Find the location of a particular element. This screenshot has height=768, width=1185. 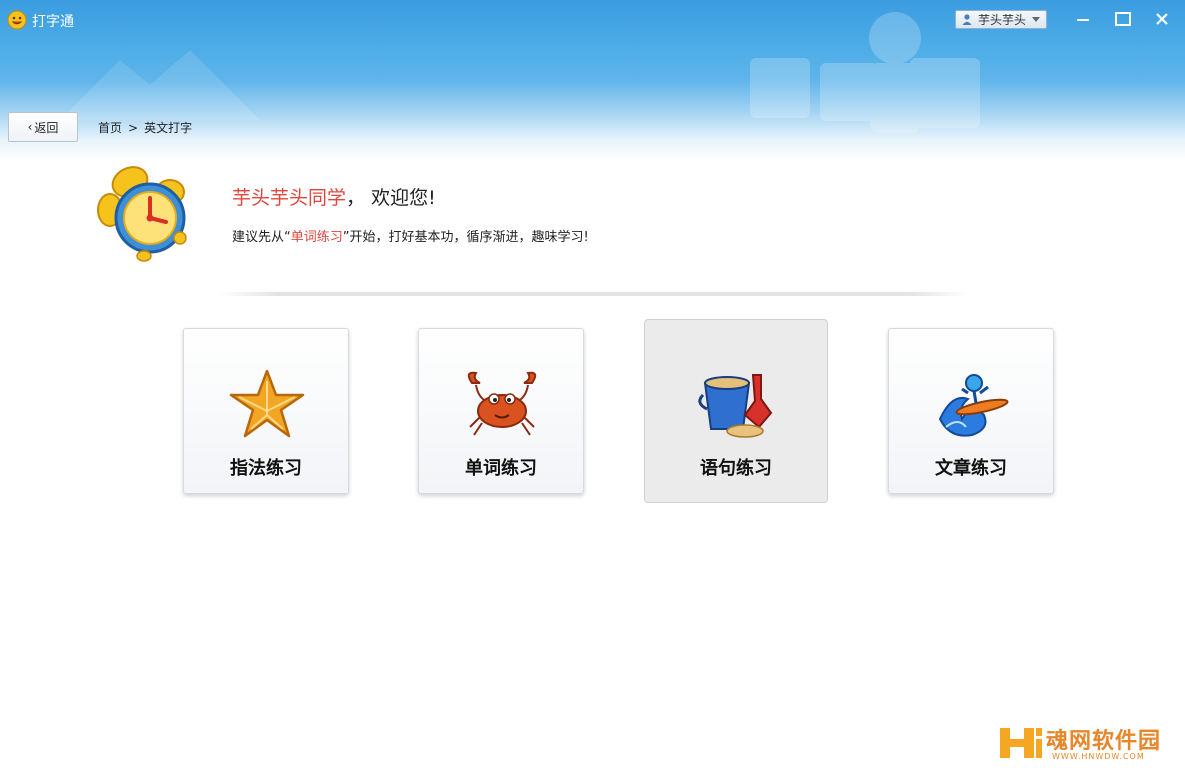

crab-icon is located at coordinates (502, 403).